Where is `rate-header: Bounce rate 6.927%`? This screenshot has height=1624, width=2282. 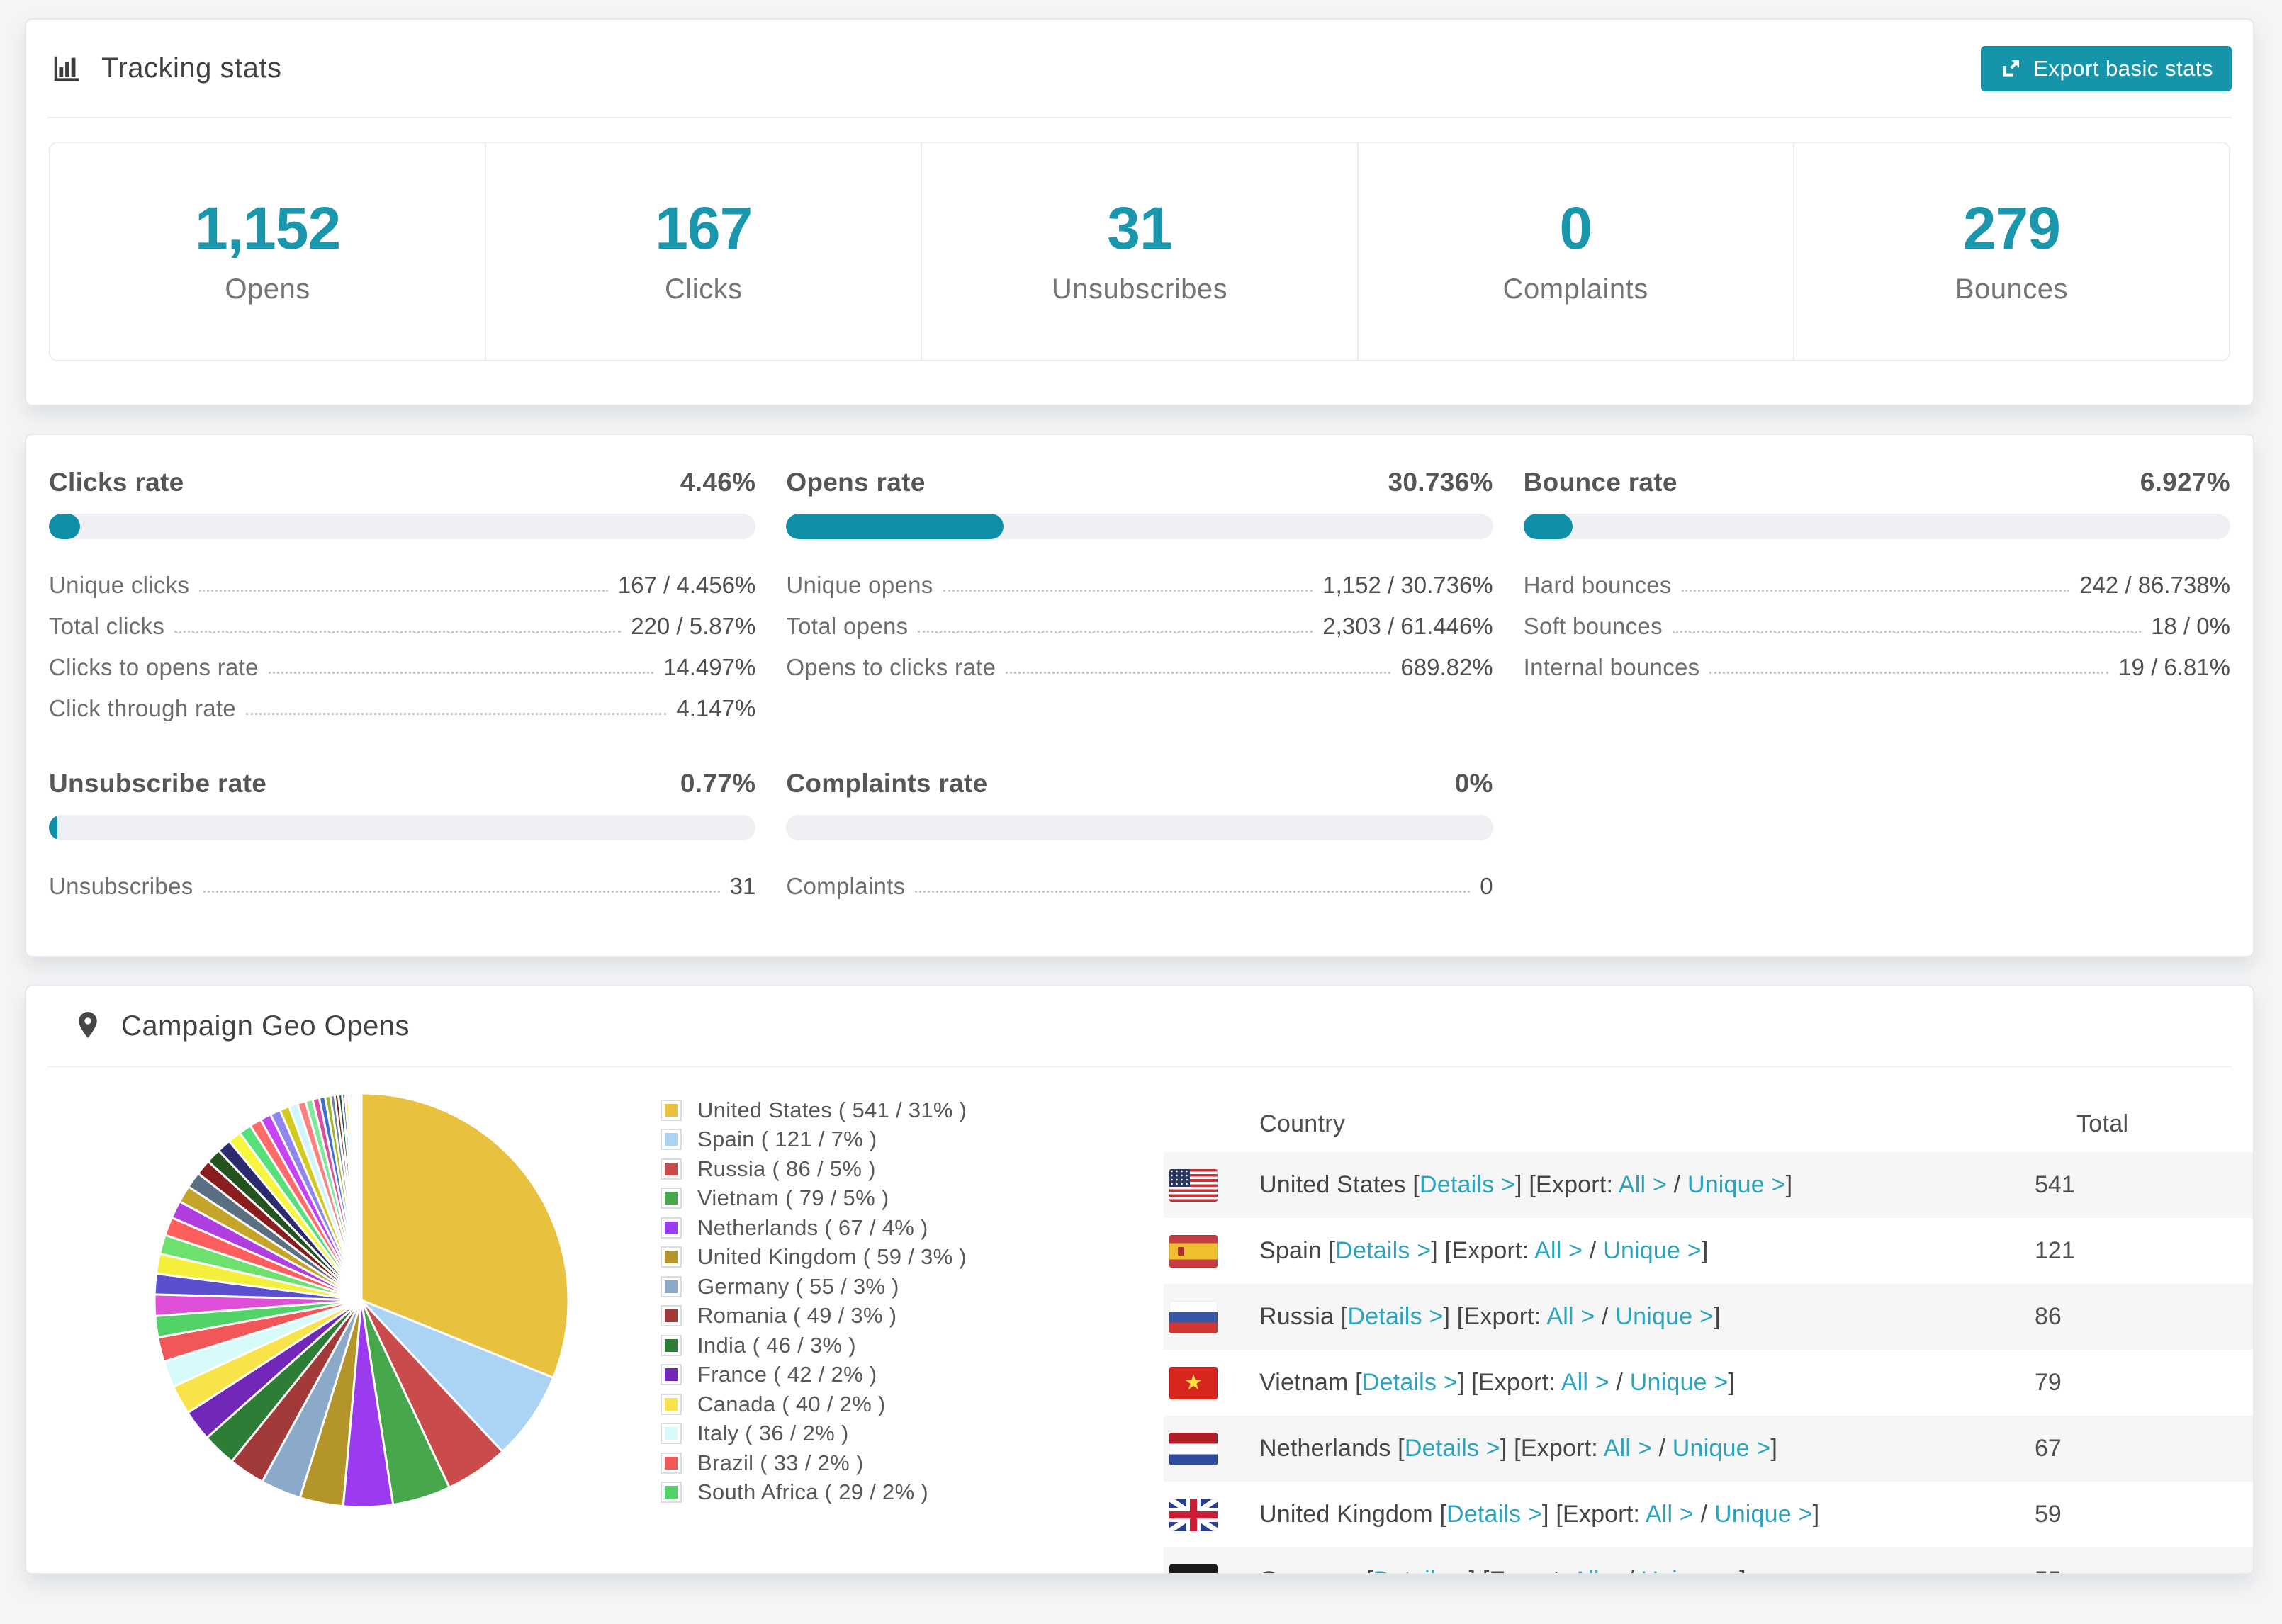 rate-header: Bounce rate 6.927% is located at coordinates (1877, 482).